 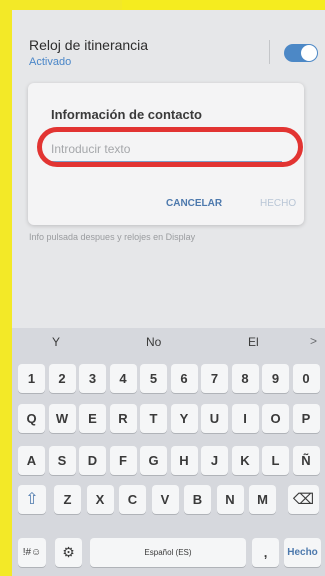 I want to click on key-d: D, so click(x=92, y=460).